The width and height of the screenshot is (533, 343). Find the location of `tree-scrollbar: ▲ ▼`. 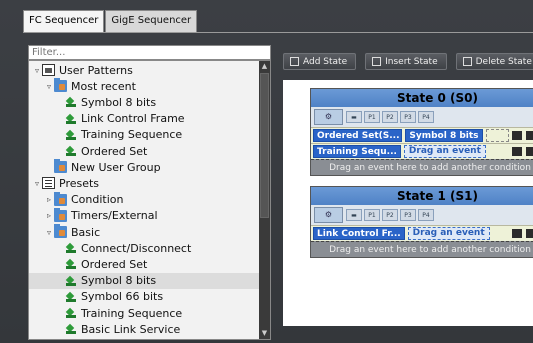

tree-scrollbar: ▲ ▼ is located at coordinates (264, 200).